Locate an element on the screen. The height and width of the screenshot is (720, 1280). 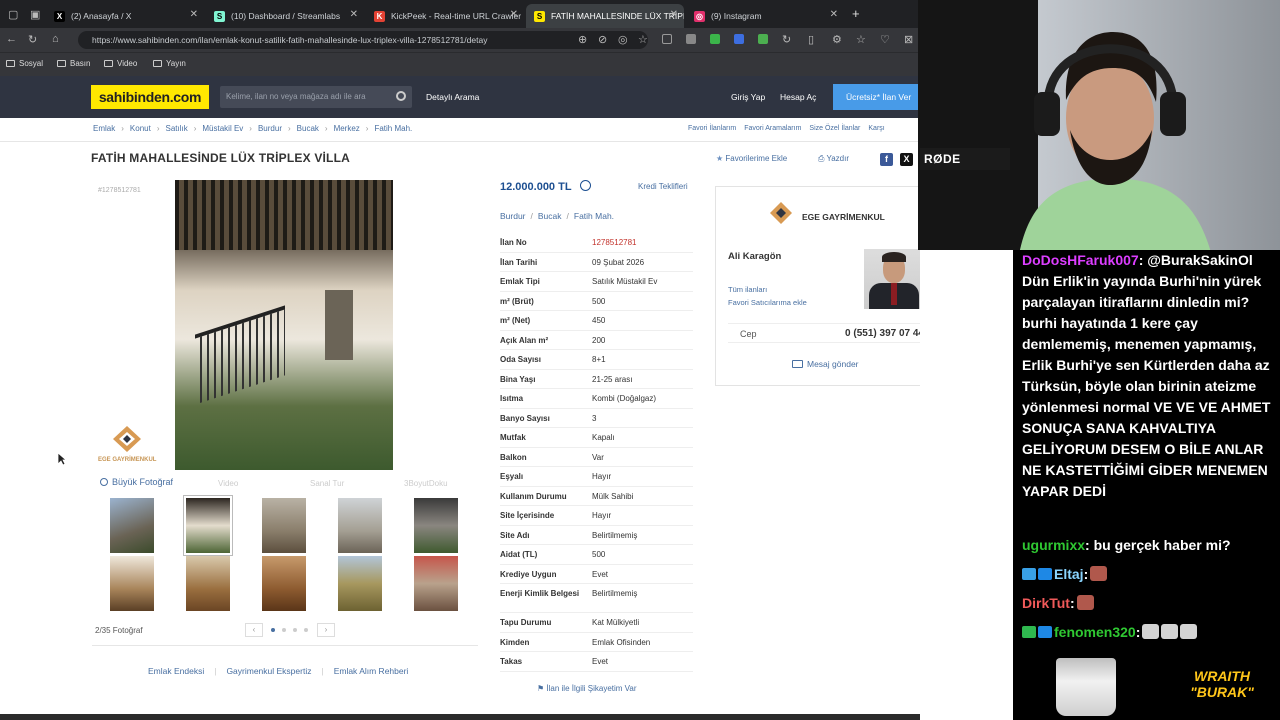
collections-icon: ♡ is located at coordinates (885, 39).